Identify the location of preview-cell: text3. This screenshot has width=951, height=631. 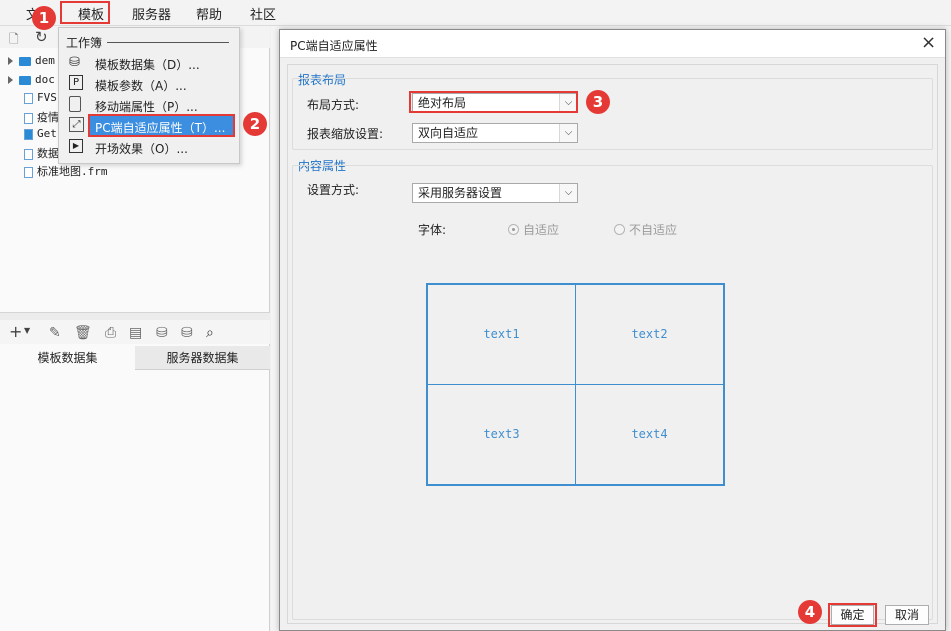
(501, 434).